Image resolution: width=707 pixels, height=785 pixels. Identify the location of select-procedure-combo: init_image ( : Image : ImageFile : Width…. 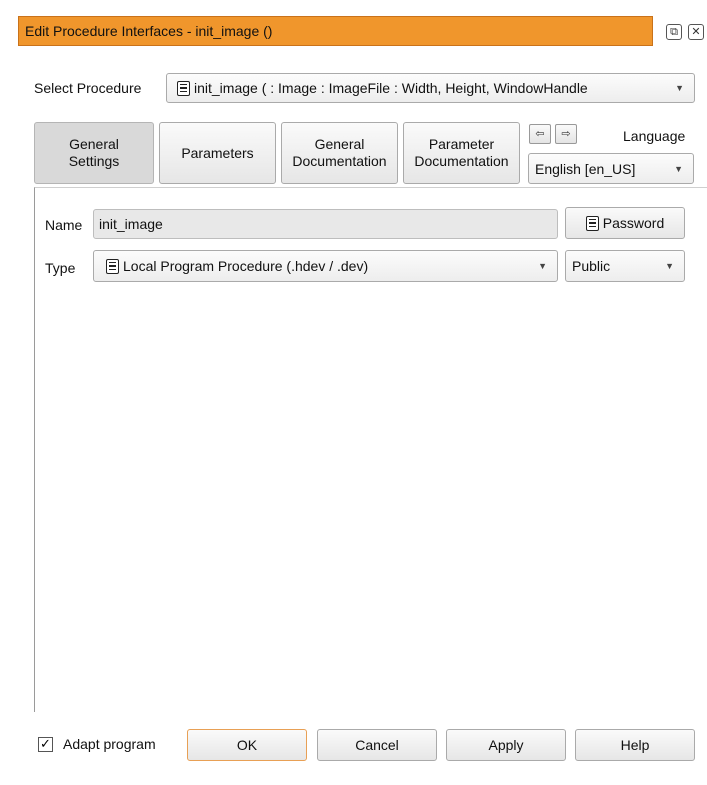
(430, 88).